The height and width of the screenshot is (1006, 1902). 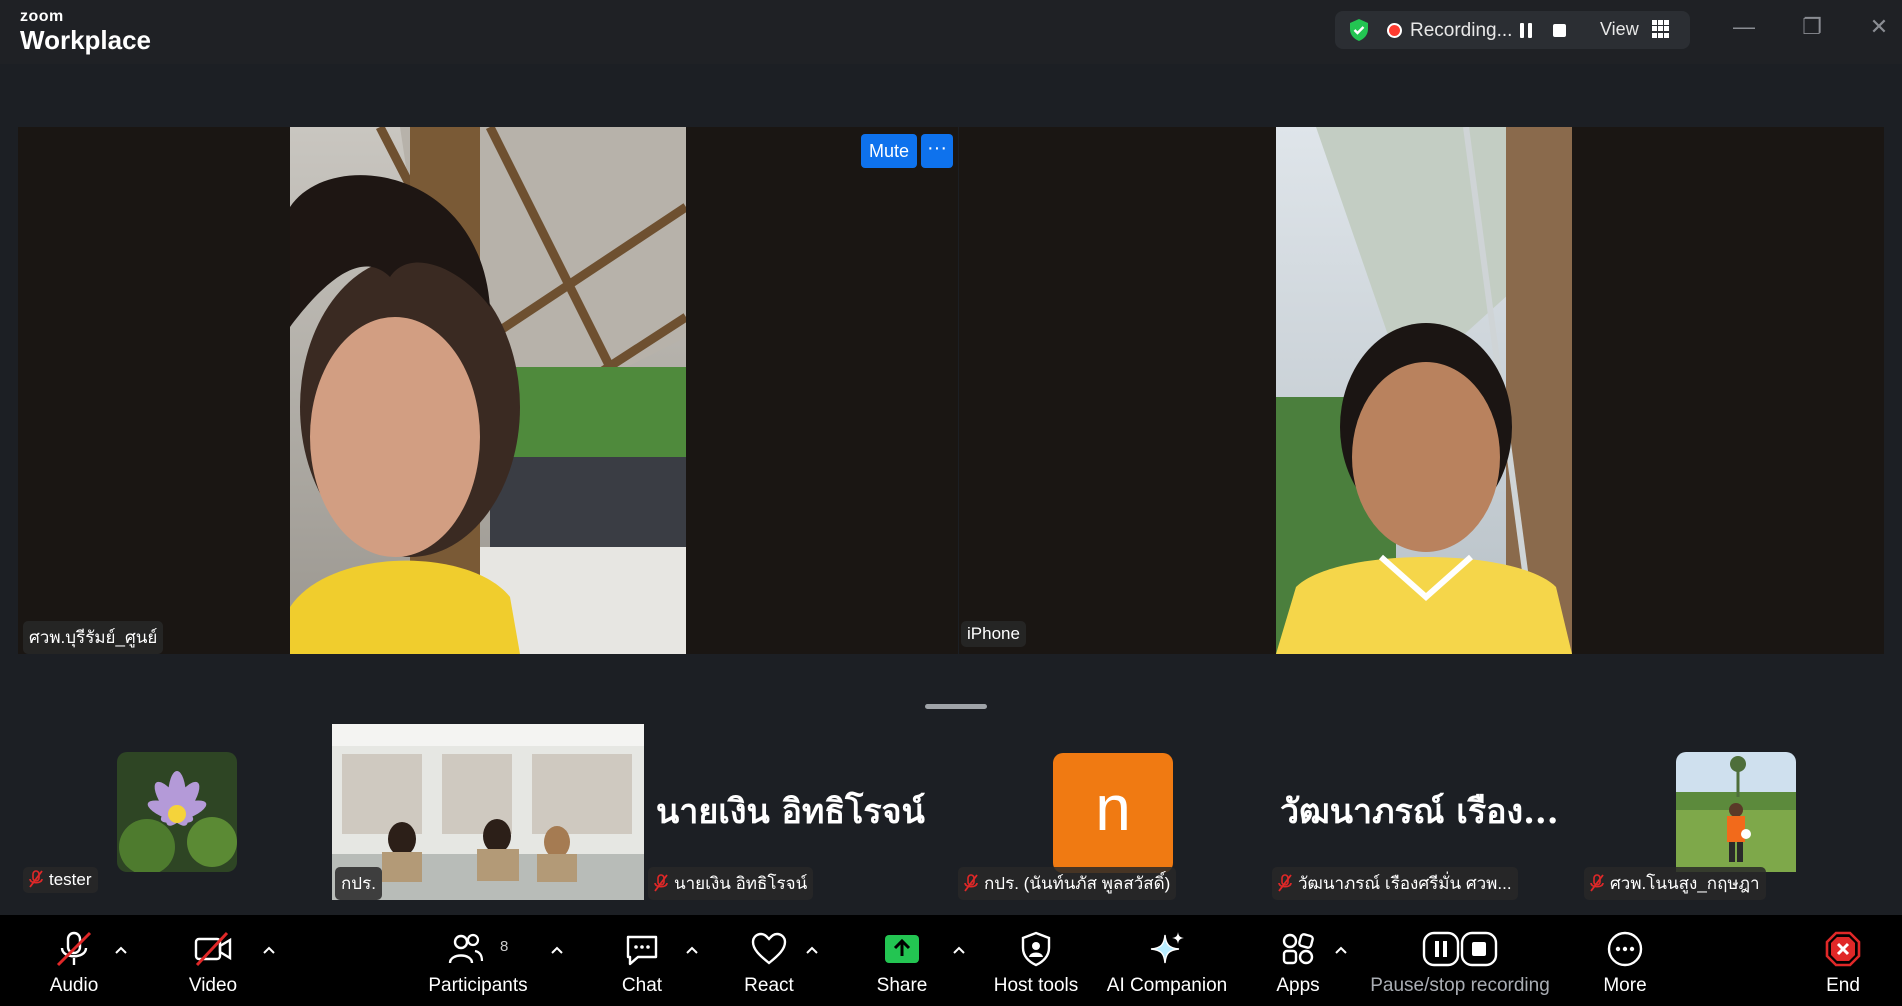 What do you see at coordinates (1298, 949) in the screenshot?
I see `apps-icon` at bounding box center [1298, 949].